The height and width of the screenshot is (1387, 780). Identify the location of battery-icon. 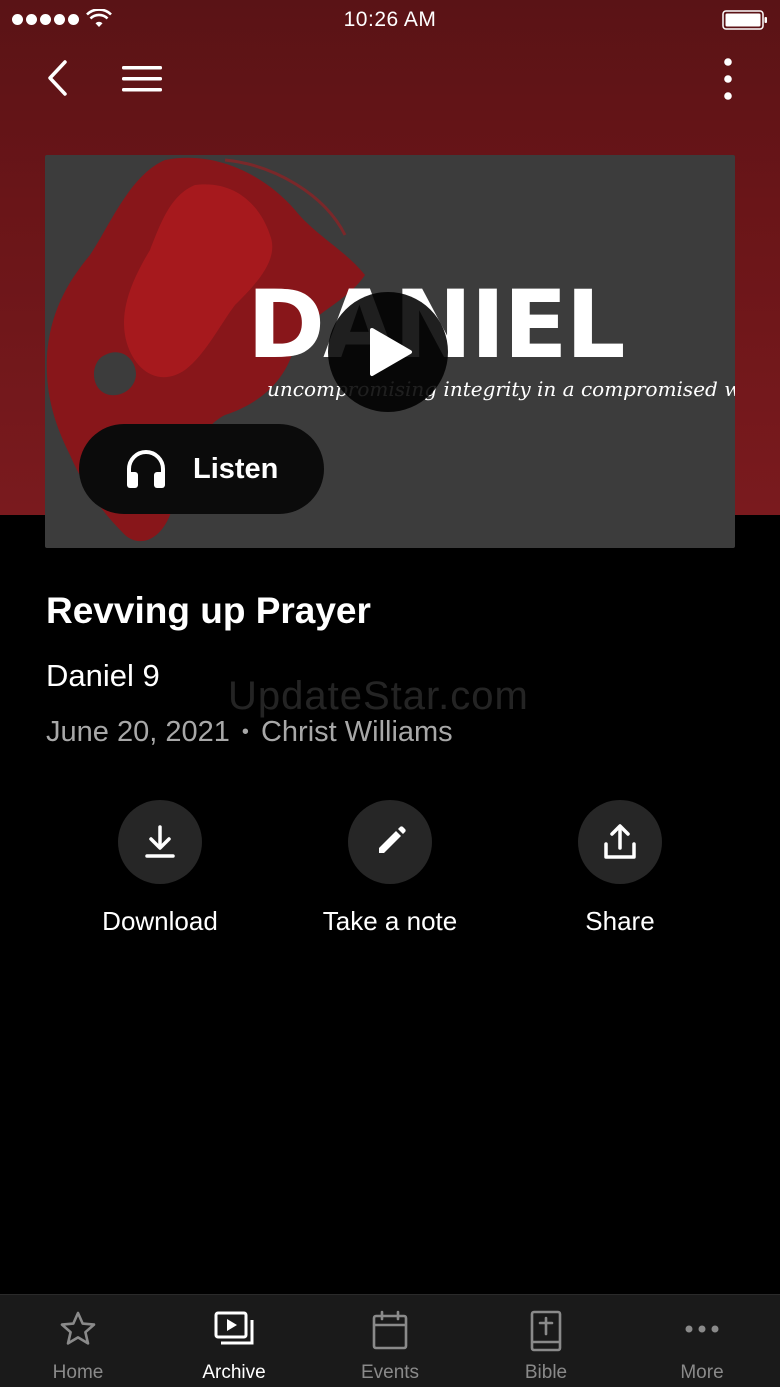
(744, 20).